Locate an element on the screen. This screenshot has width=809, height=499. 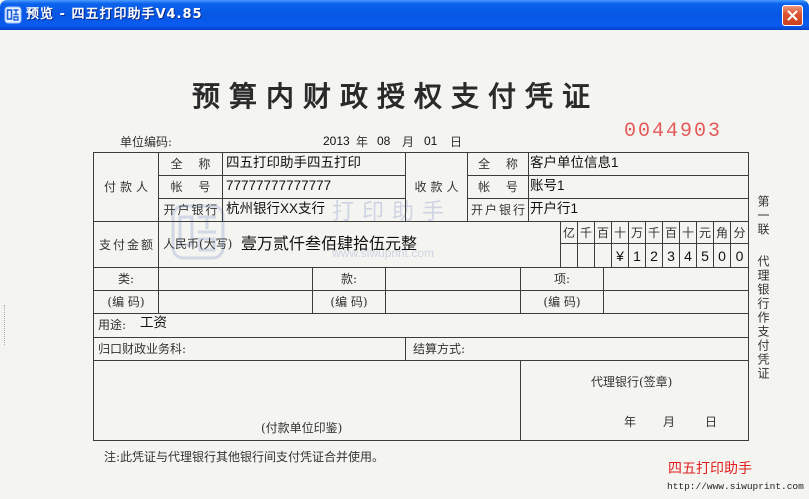
category-label: 类: is located at coordinates (126, 279).